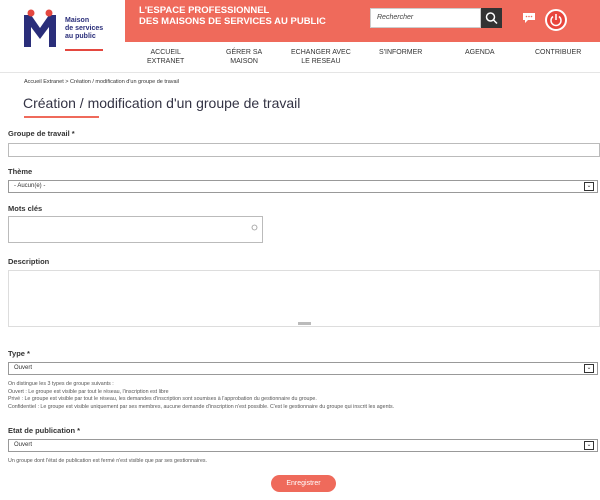 Image resolution: width=600 pixels, height=500 pixels. I want to click on status-select-value: Ouvert, so click(23, 445).